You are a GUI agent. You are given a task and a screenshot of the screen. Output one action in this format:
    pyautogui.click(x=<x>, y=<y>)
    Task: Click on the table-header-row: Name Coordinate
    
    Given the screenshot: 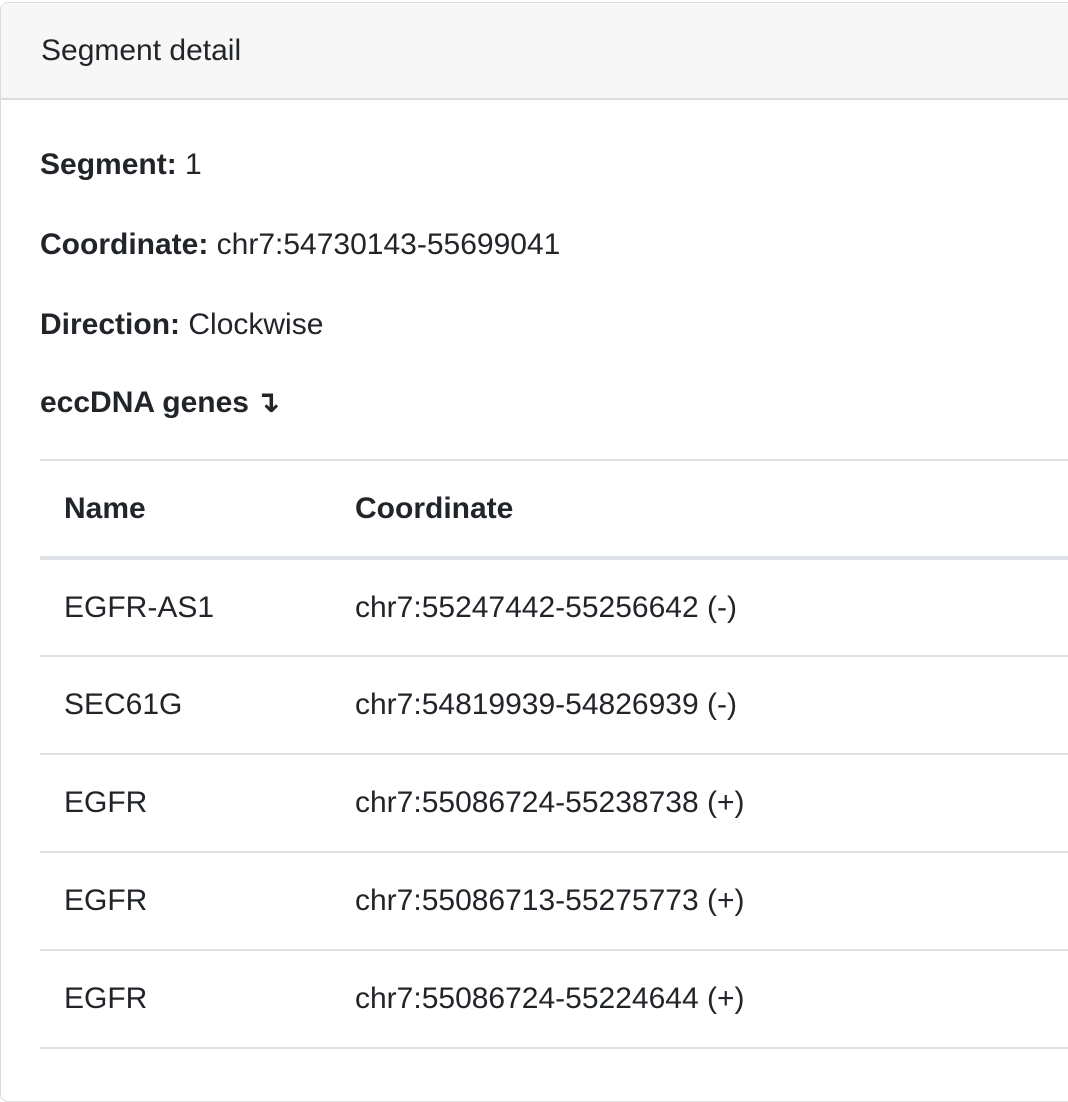 What is the action you would take?
    pyautogui.click(x=554, y=509)
    